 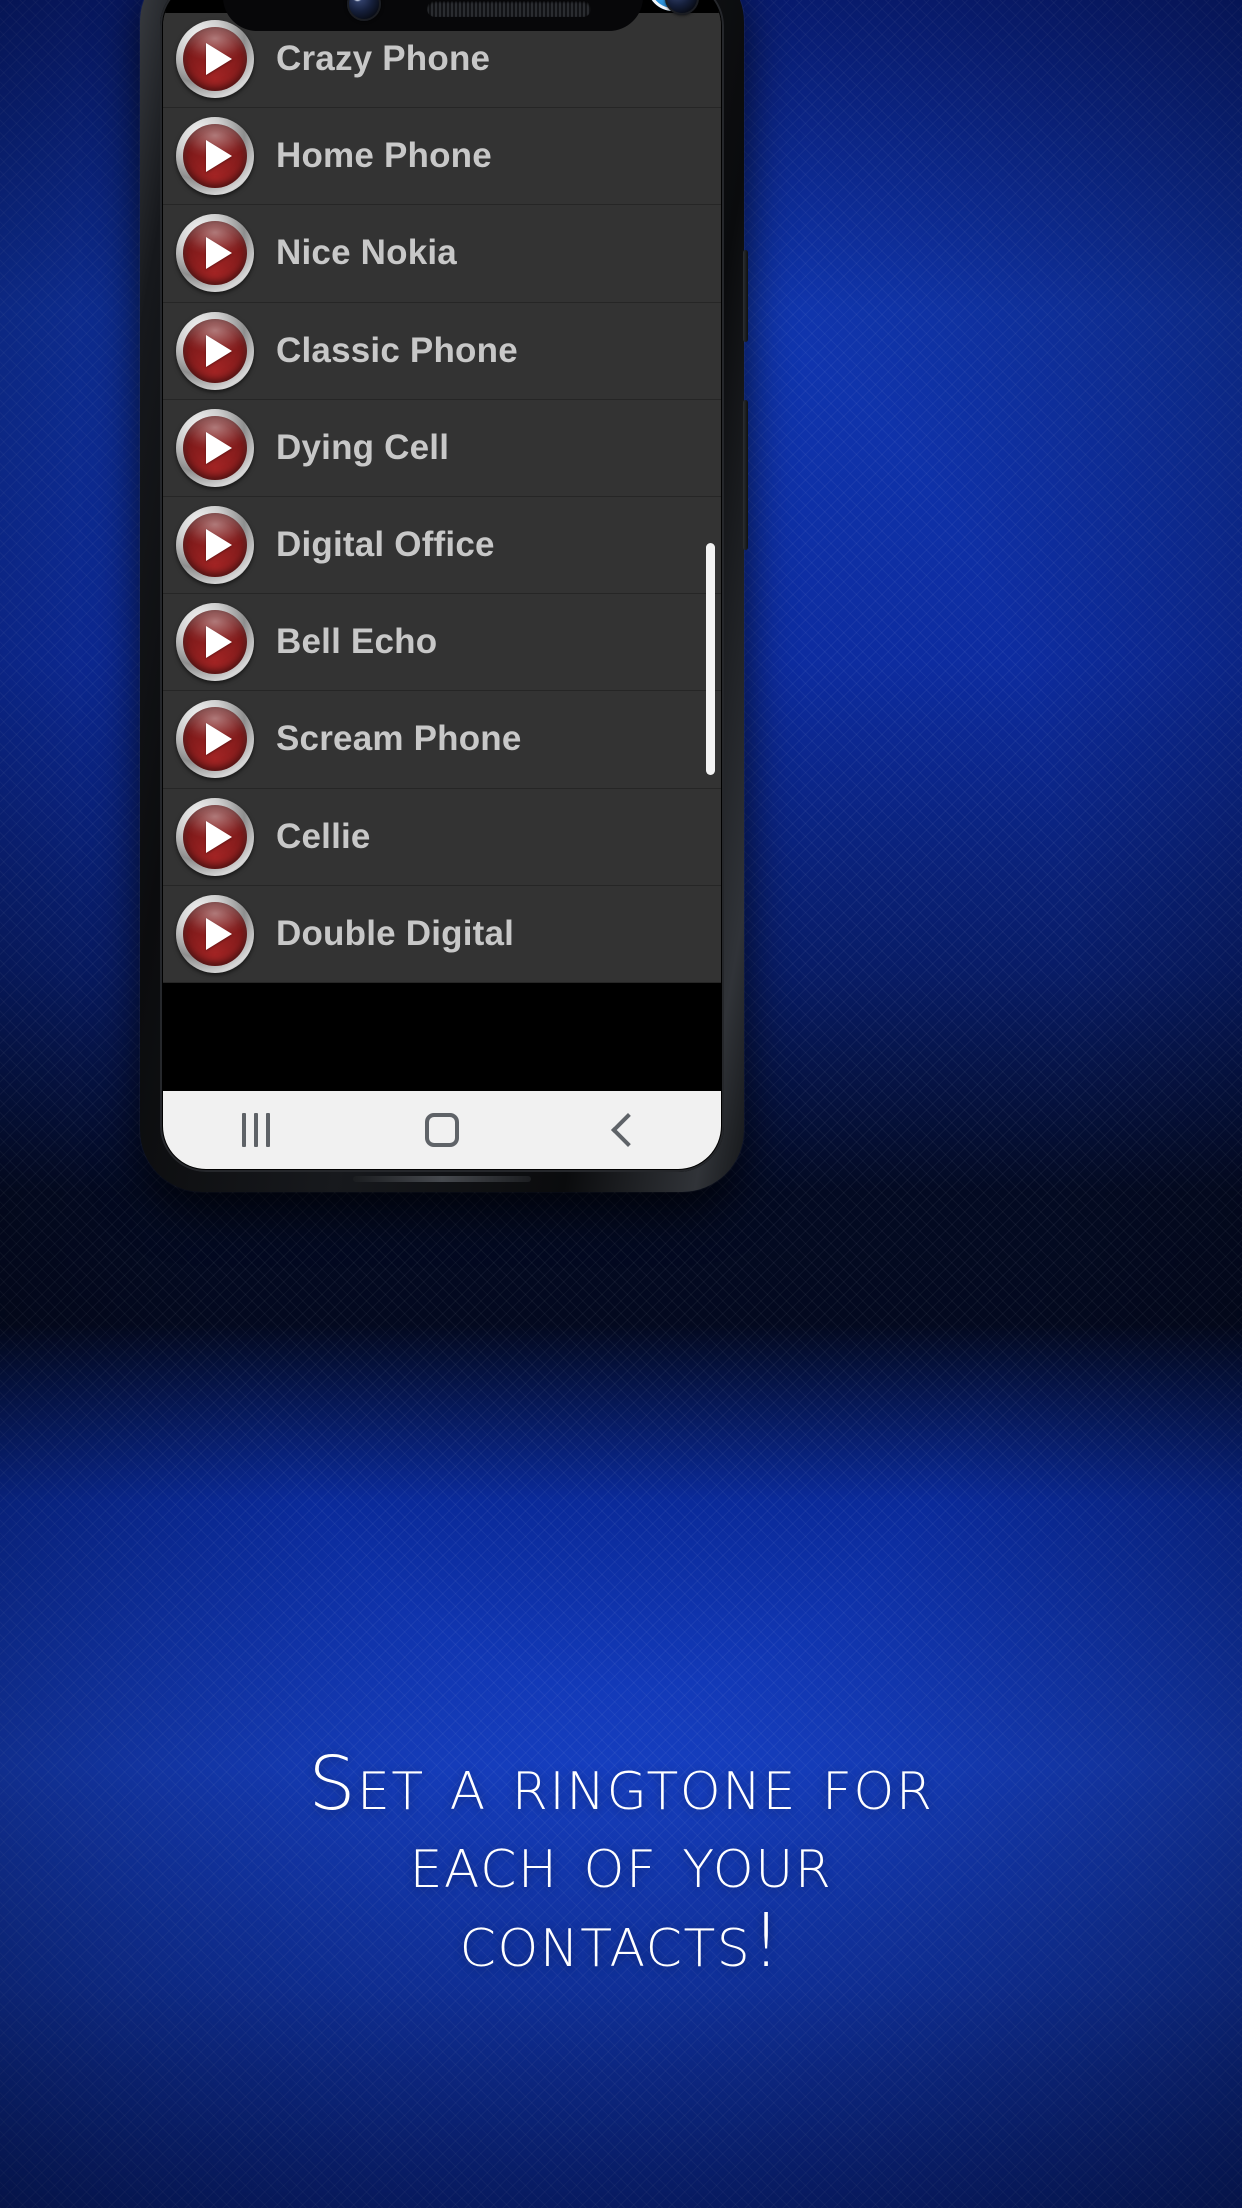 What do you see at coordinates (509, 9) in the screenshot?
I see `earpiece-speaker-icon` at bounding box center [509, 9].